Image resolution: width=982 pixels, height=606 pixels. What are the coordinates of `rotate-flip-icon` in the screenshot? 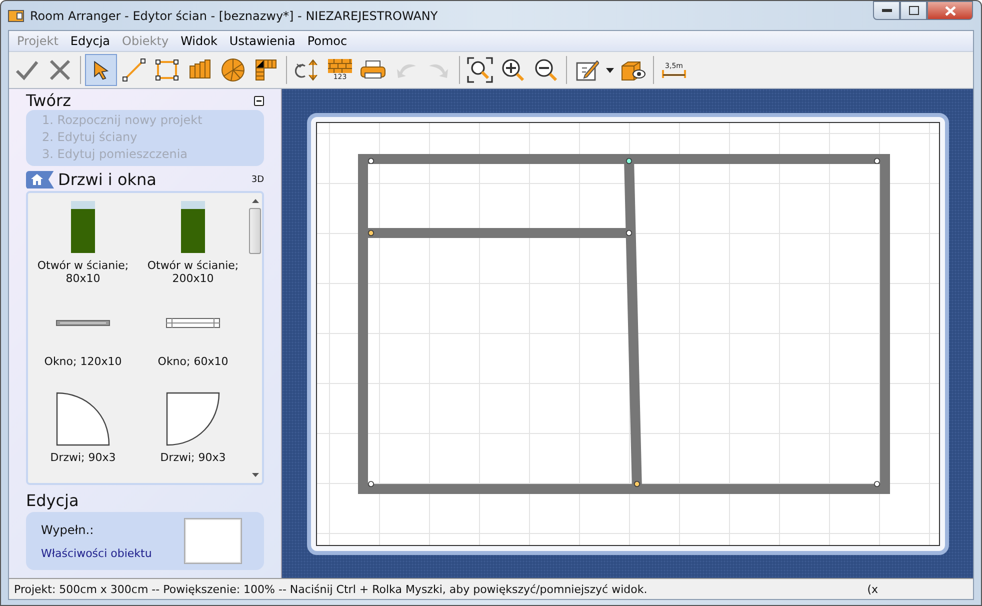 It's located at (307, 70).